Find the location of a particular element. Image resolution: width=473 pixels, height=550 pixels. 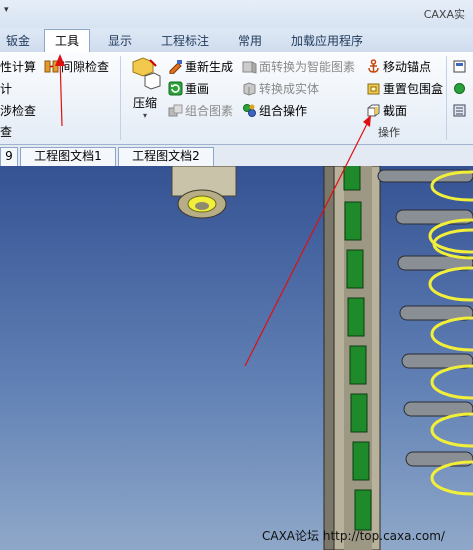

red-arrow-to-section-button is located at coordinates (307, 241).